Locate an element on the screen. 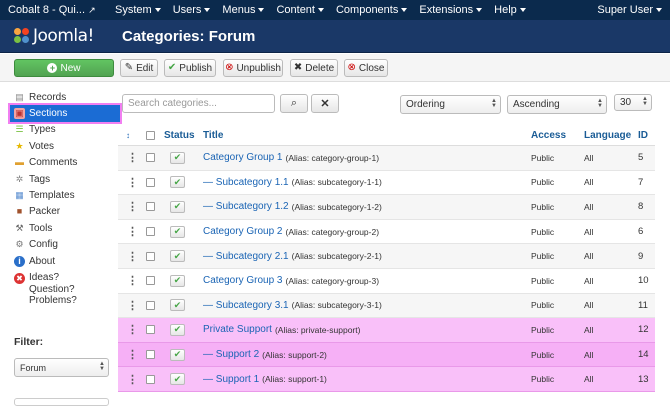 This screenshot has height=406, width=670. user-menu: Super User is located at coordinates (629, 10).